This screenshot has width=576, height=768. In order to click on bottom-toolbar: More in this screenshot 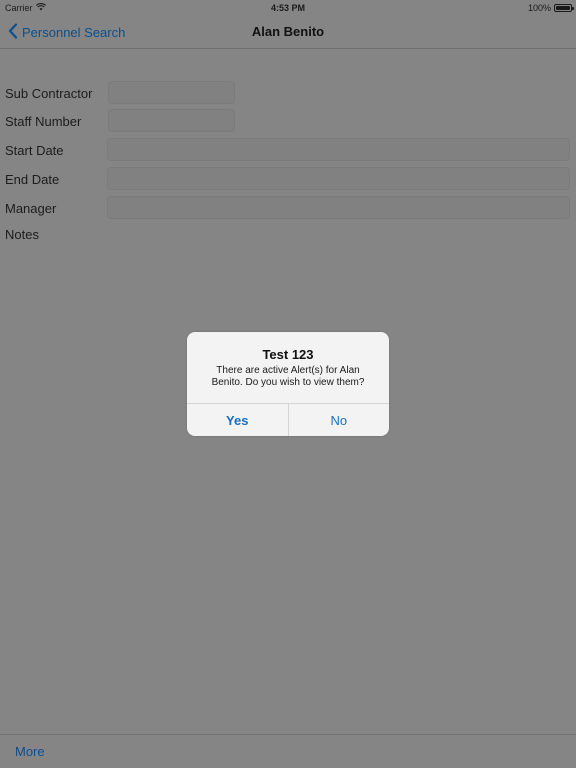, I will do `click(288, 751)`.